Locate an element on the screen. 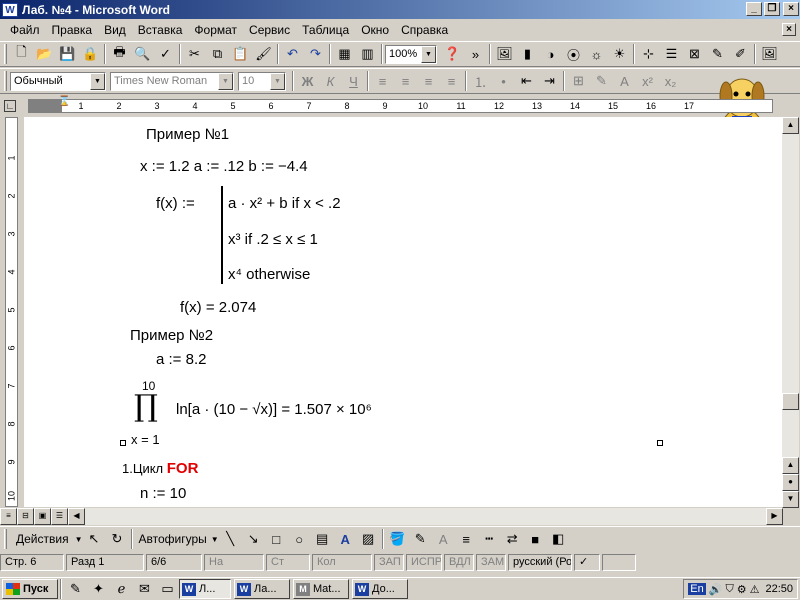  subscript-icon: x₂ is located at coordinates (670, 81).